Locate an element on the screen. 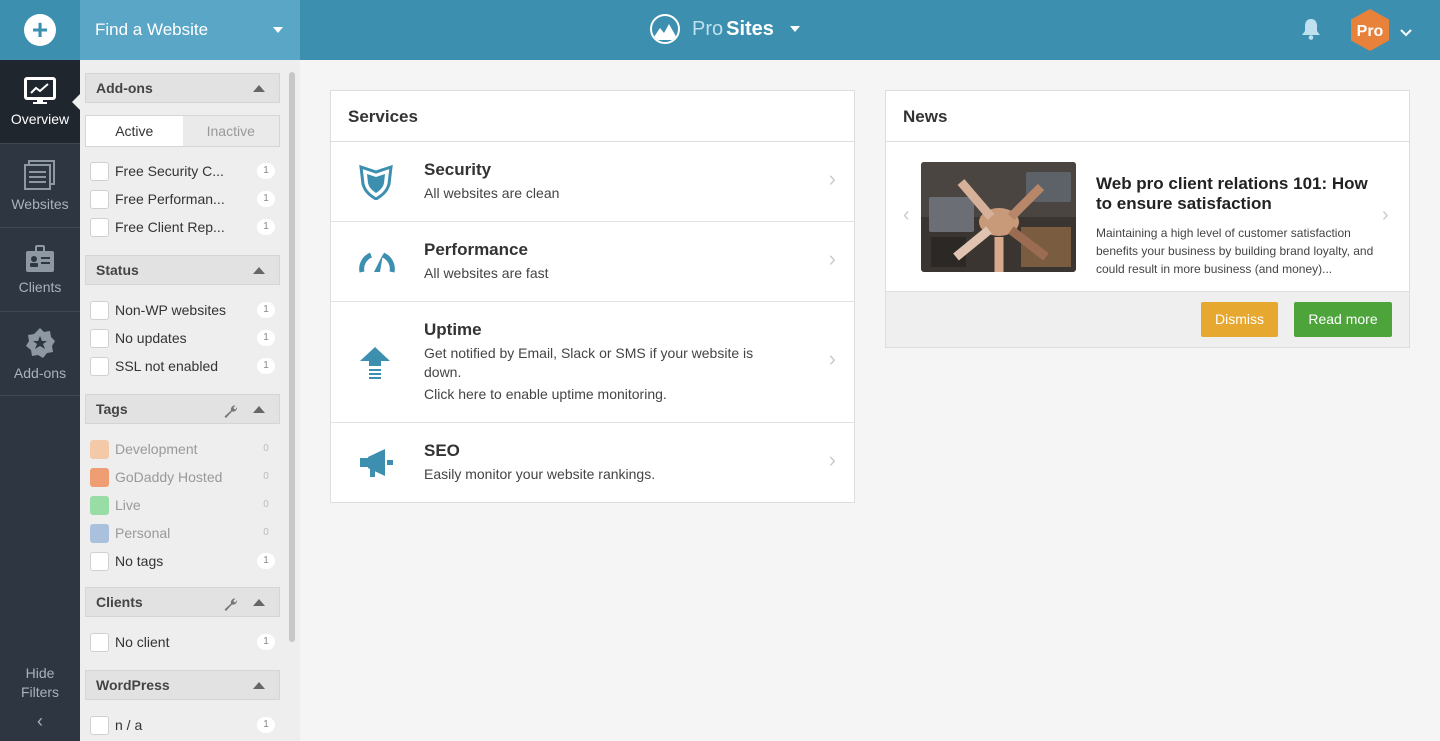 The width and height of the screenshot is (1440, 741). filter-row: GoDaddy Hosted 0 is located at coordinates (182, 477).